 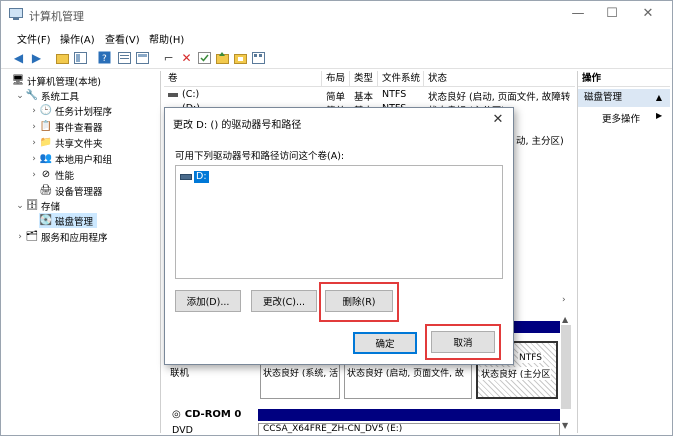 I want to click on list-item-label: D:, so click(x=201, y=177).